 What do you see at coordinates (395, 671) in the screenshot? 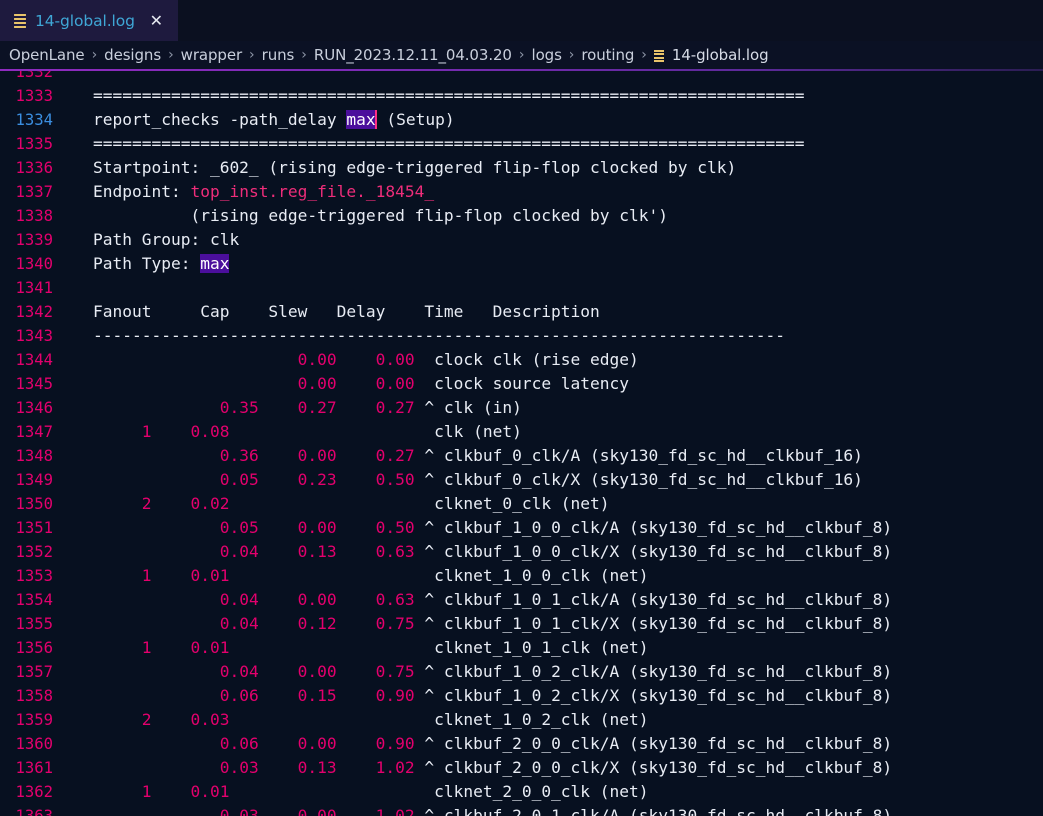
I see `numeric-value: 0.75` at bounding box center [395, 671].